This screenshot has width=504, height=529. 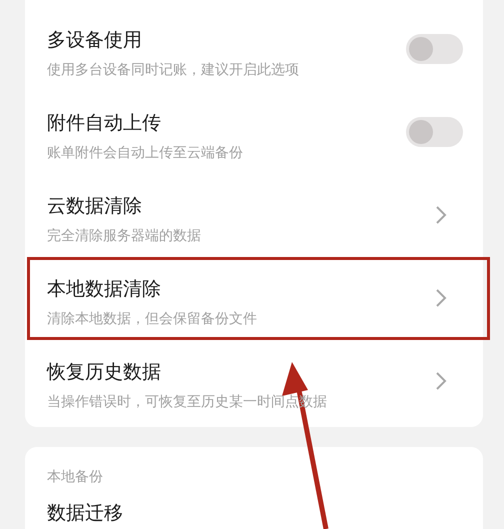 What do you see at coordinates (173, 70) in the screenshot?
I see `setting-description: 使用多台设备同时记账，建议开启此选项` at bounding box center [173, 70].